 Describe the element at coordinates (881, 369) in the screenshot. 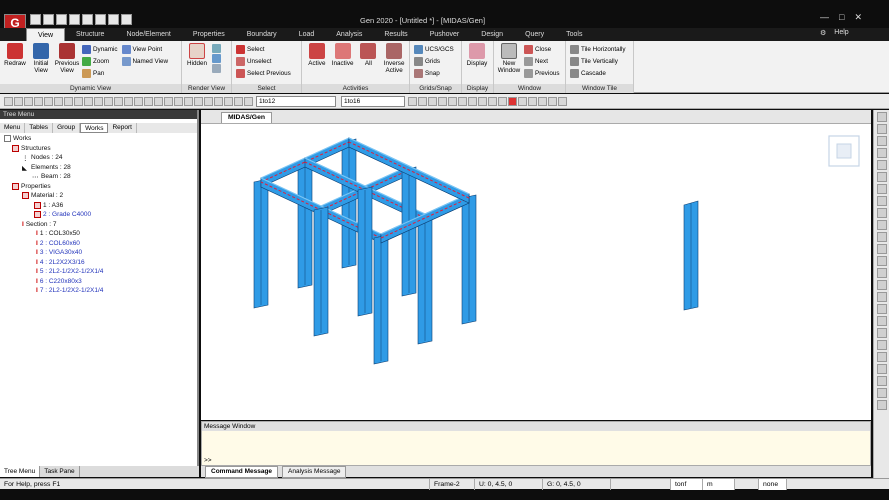

I see `delete-icon` at that location.